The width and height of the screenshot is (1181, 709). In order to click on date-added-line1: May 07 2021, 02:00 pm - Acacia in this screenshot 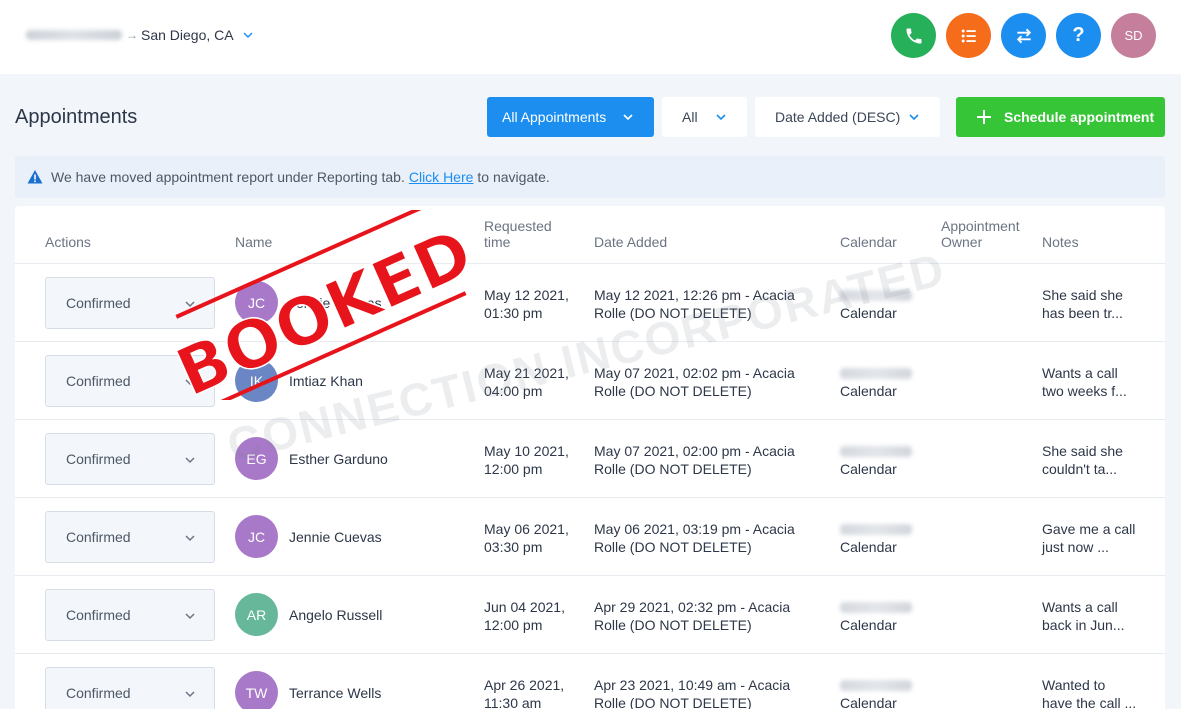, I will do `click(694, 451)`.